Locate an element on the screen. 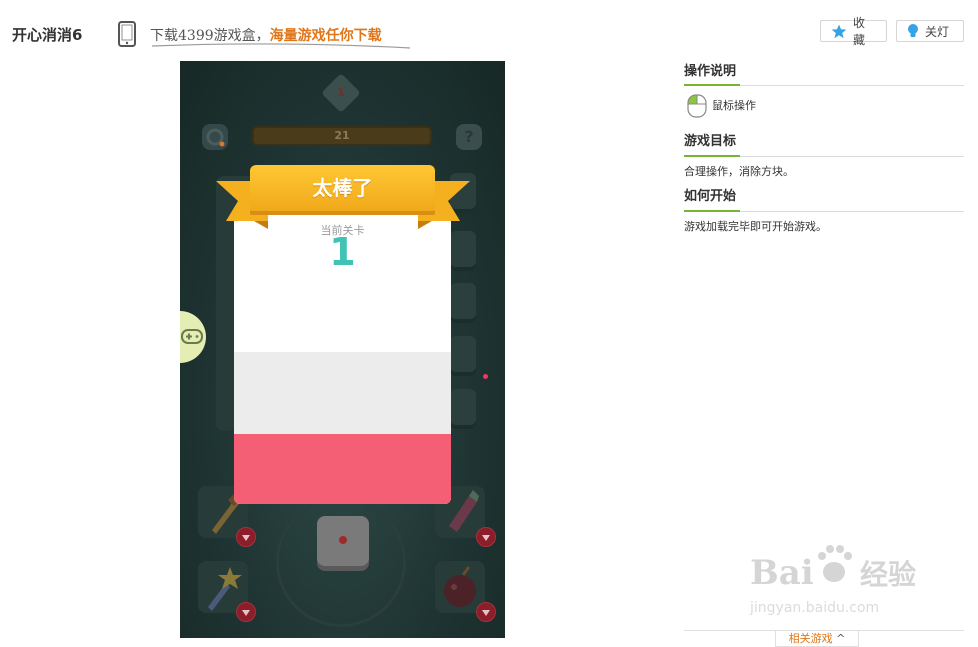 The image size is (978, 647). level-complete-popup: 当前关卡 1 is located at coordinates (342, 357).